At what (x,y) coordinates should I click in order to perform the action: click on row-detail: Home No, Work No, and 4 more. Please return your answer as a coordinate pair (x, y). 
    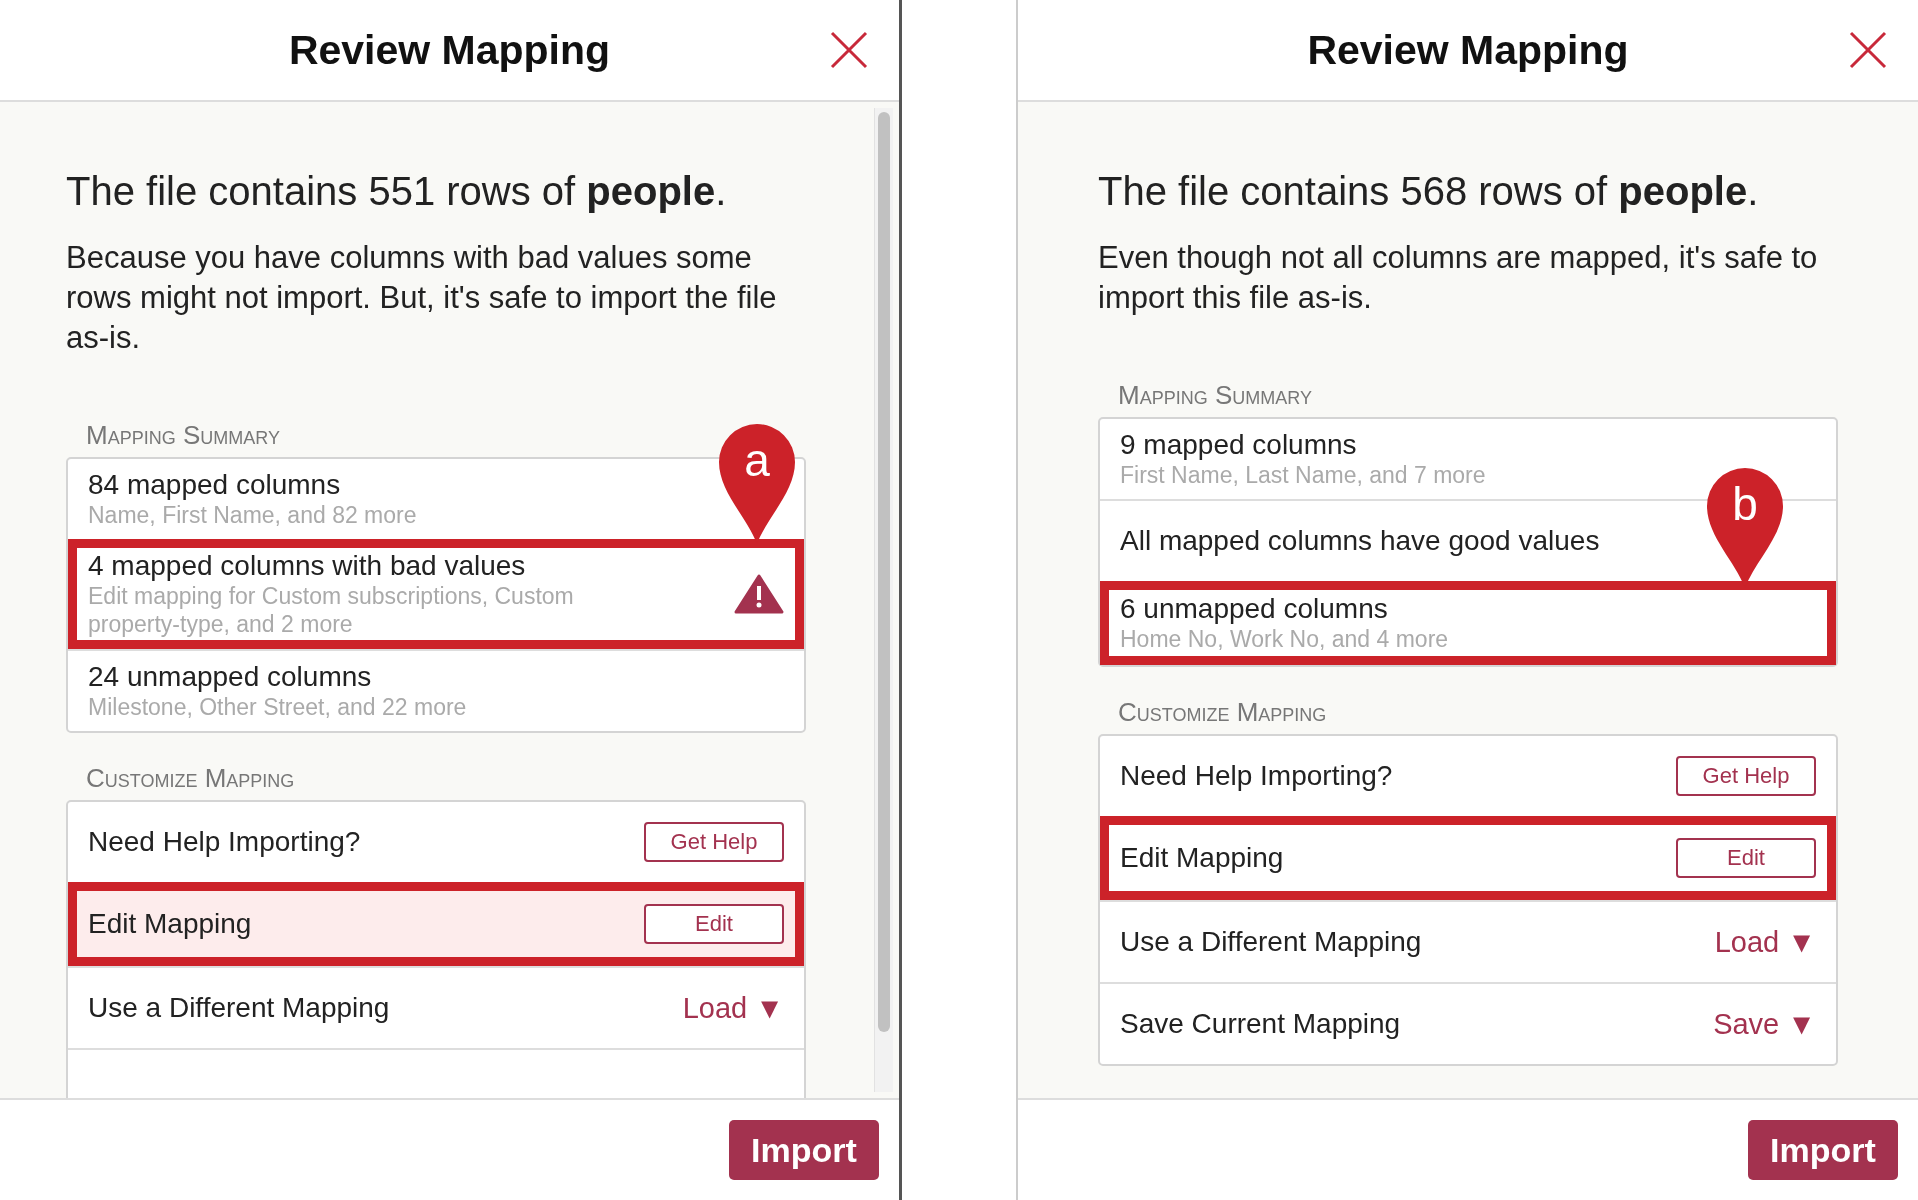
    Looking at the image, I should click on (1284, 639).